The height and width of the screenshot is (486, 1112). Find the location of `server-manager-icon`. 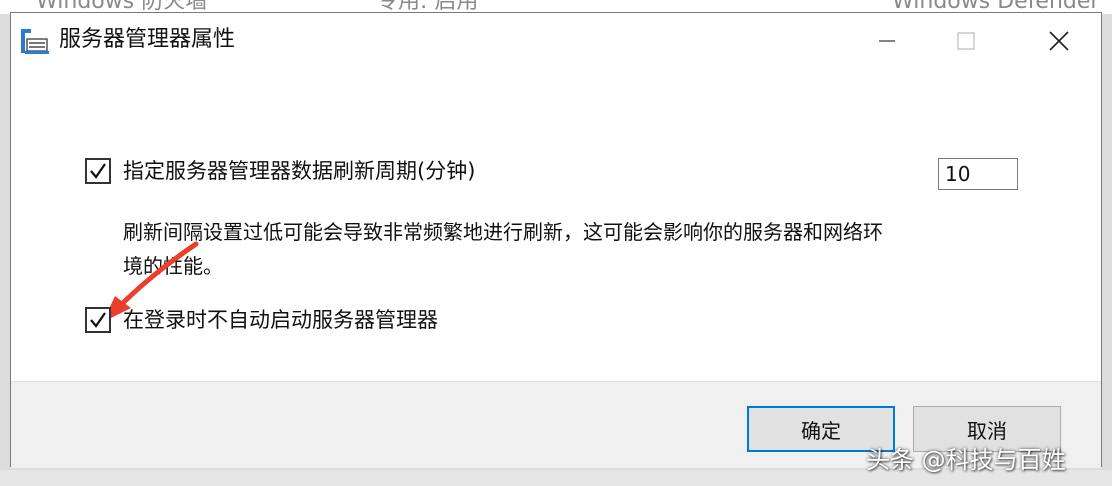

server-manager-icon is located at coordinates (35, 42).